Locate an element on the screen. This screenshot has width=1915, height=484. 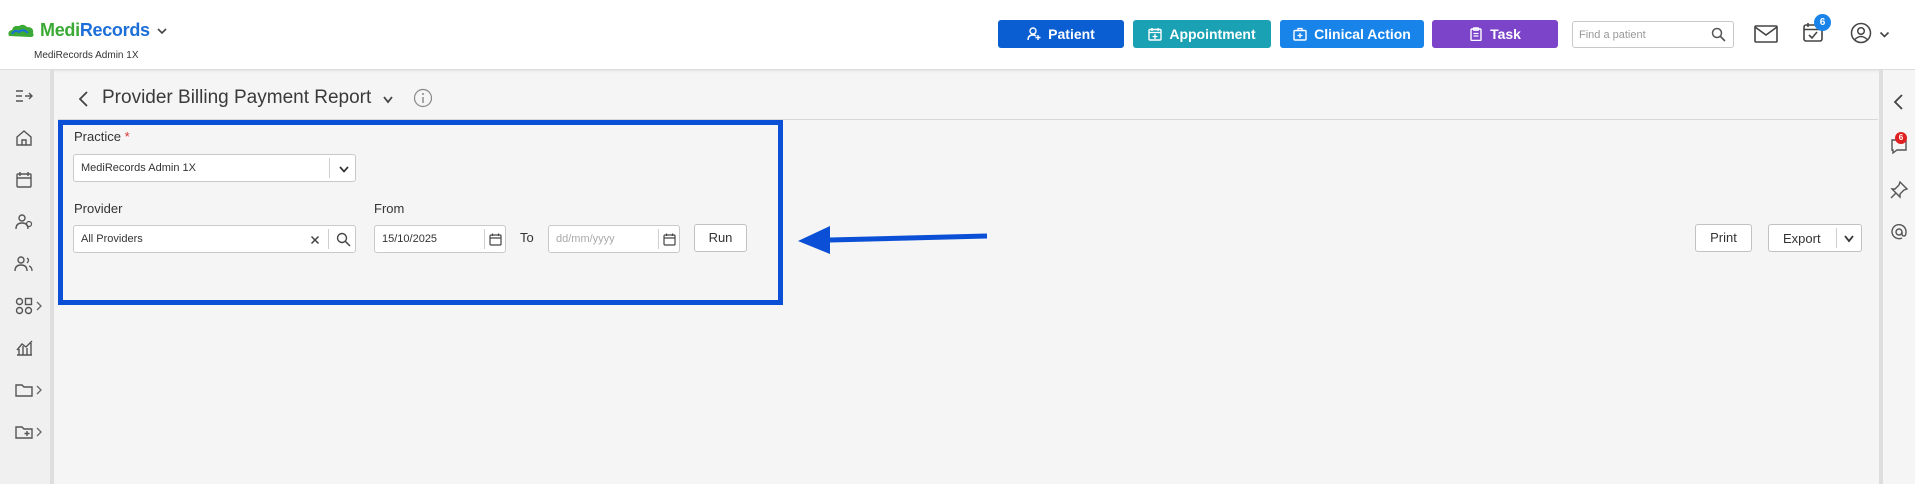
modules-icon is located at coordinates (24, 306).